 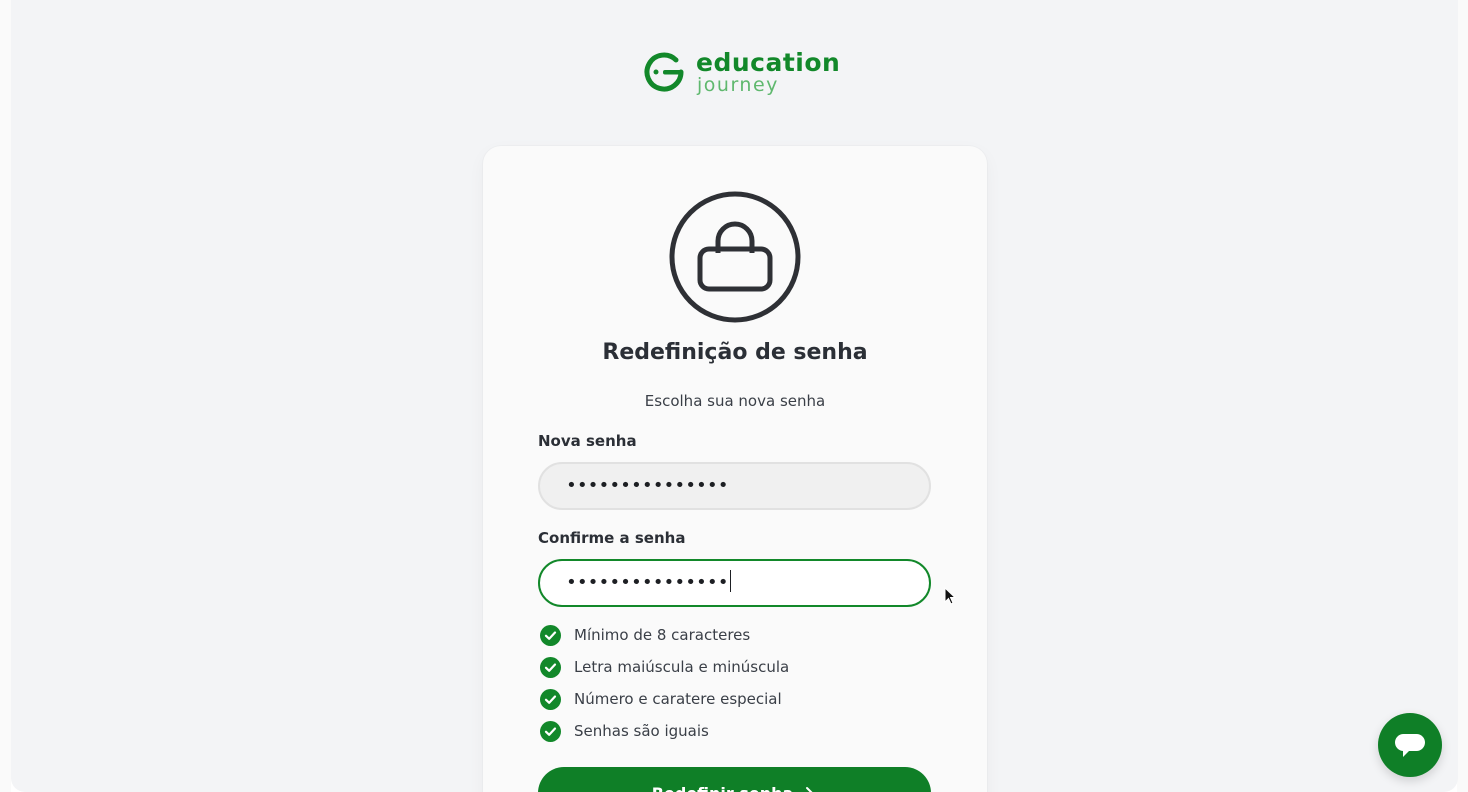 I want to click on new-password-label: Nova senha, so click(x=587, y=441).